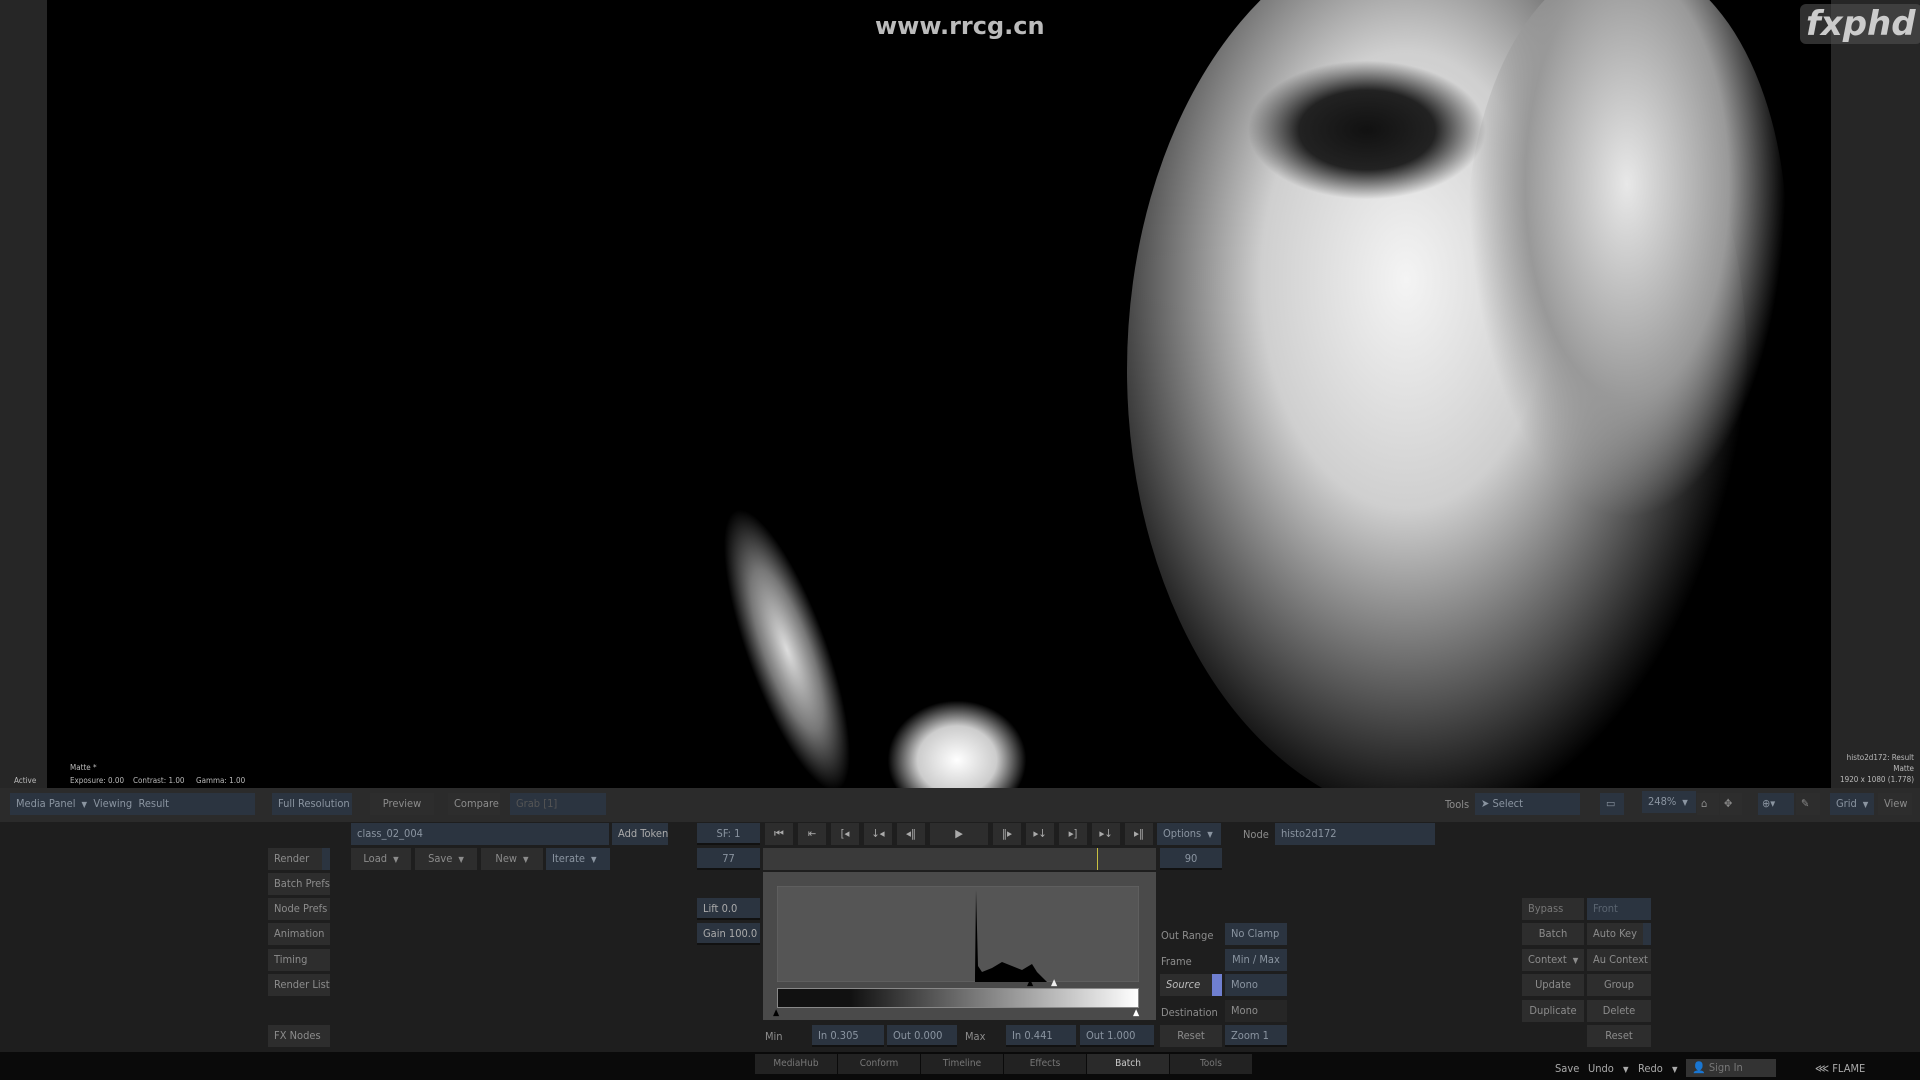  What do you see at coordinates (83, 767) in the screenshot?
I see `viewer-channel: Matte *` at bounding box center [83, 767].